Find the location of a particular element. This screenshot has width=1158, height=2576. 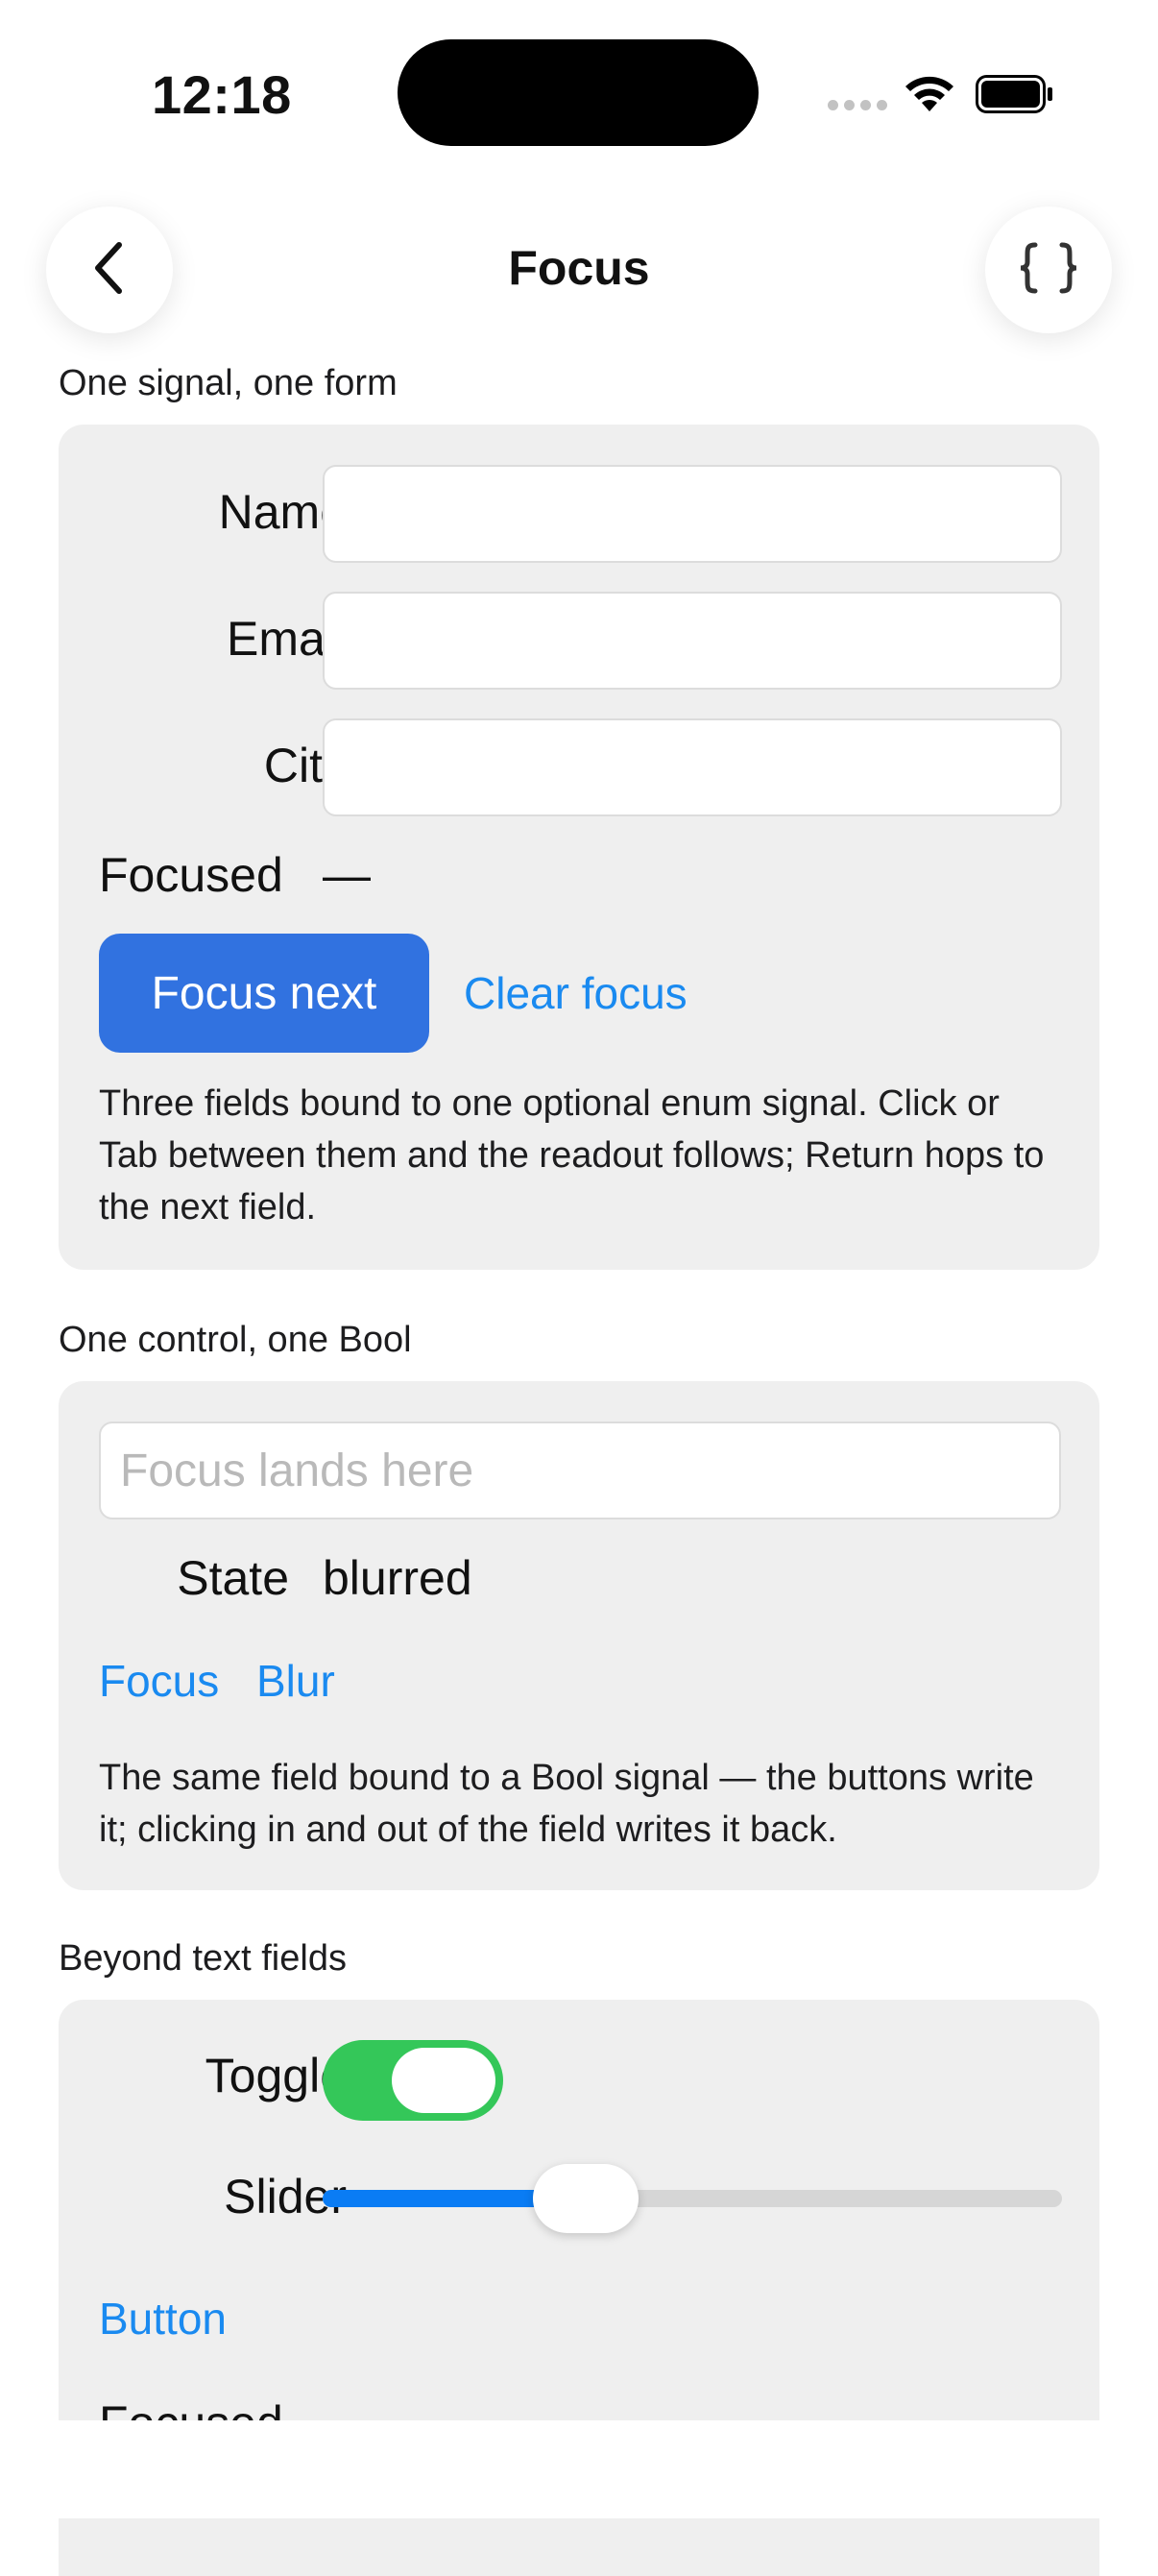

section-label-beyond: Beyond text fields is located at coordinates (203, 1958).